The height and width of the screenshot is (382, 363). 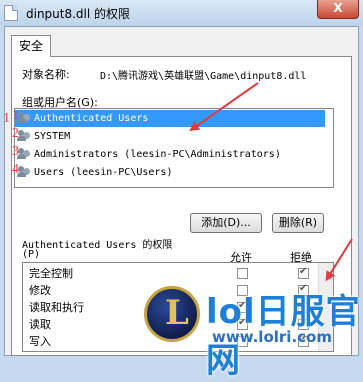 What do you see at coordinates (15, 115) in the screenshot?
I see `row-number-1: 1` at bounding box center [15, 115].